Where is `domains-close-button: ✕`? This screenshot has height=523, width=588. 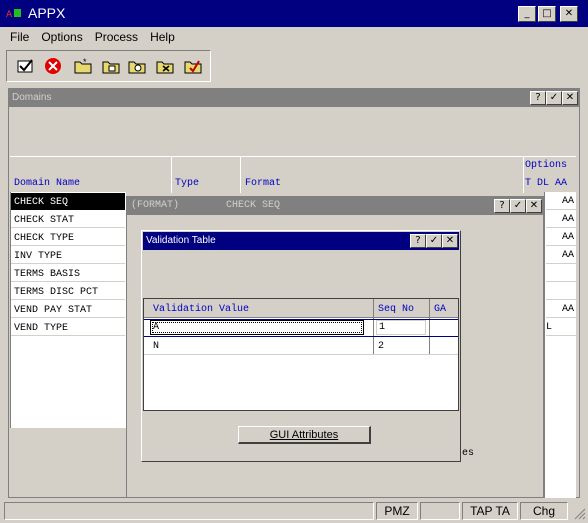
domains-close-button: ✕ is located at coordinates (570, 98).